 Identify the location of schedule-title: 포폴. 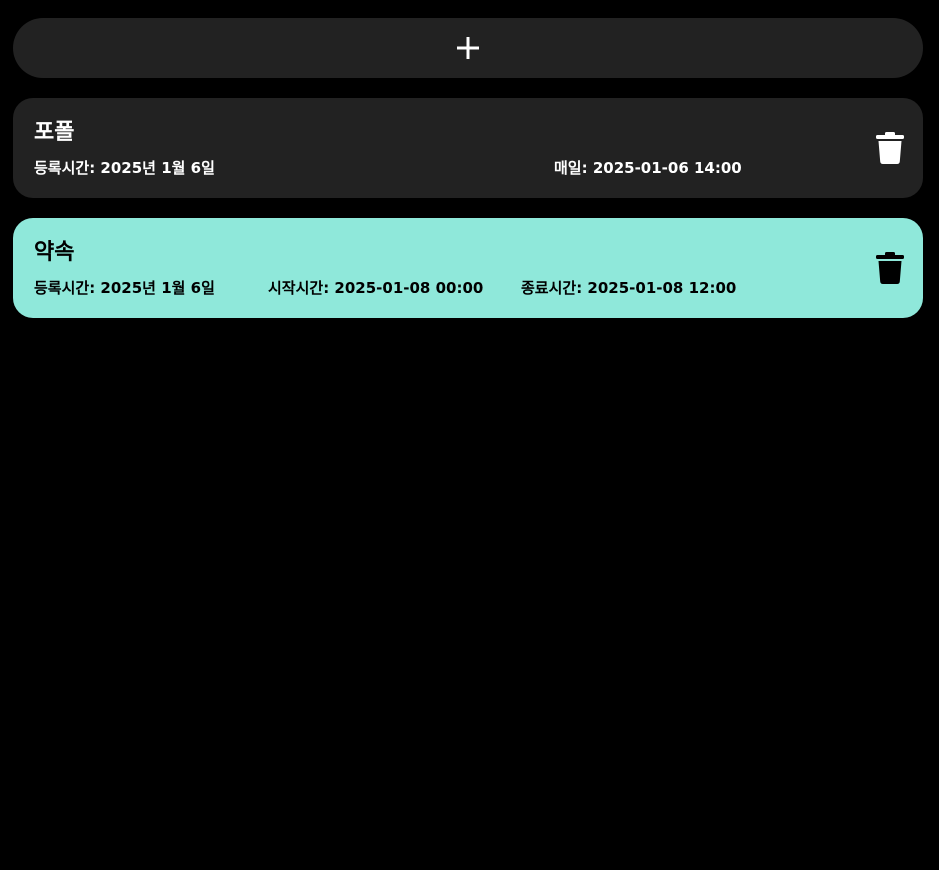
(54, 132).